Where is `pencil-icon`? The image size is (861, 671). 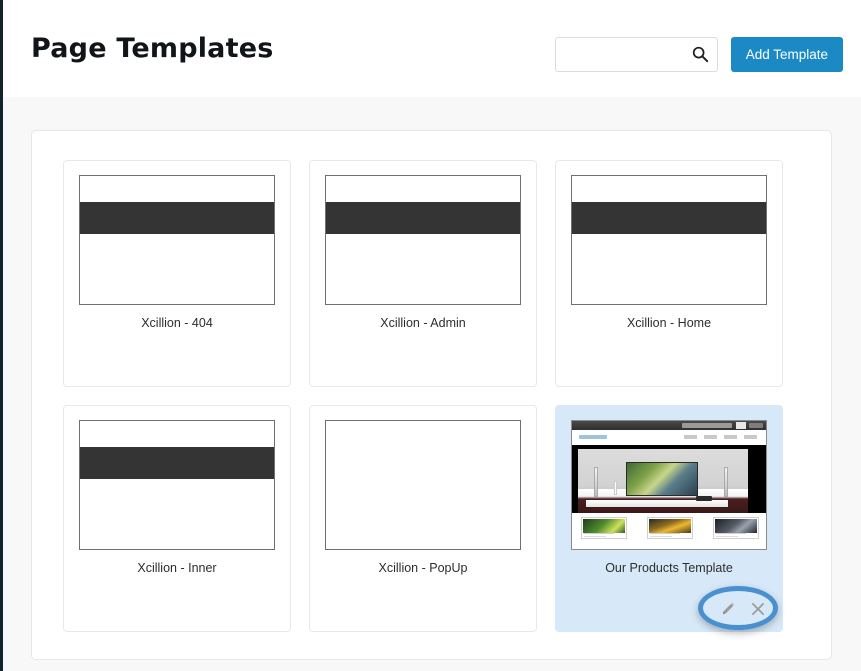
pencil-icon is located at coordinates (728, 609).